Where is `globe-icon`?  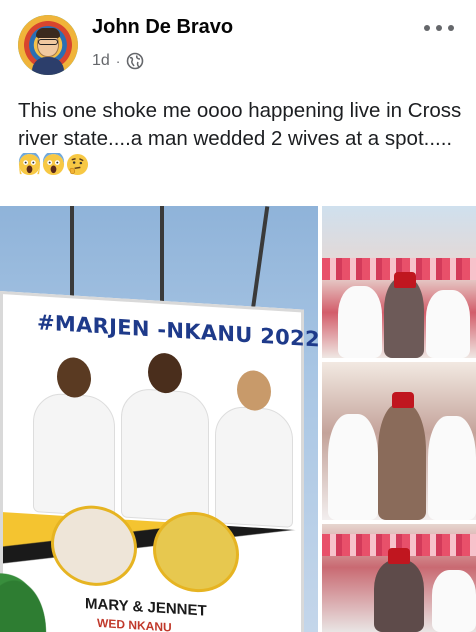 globe-icon is located at coordinates (135, 61).